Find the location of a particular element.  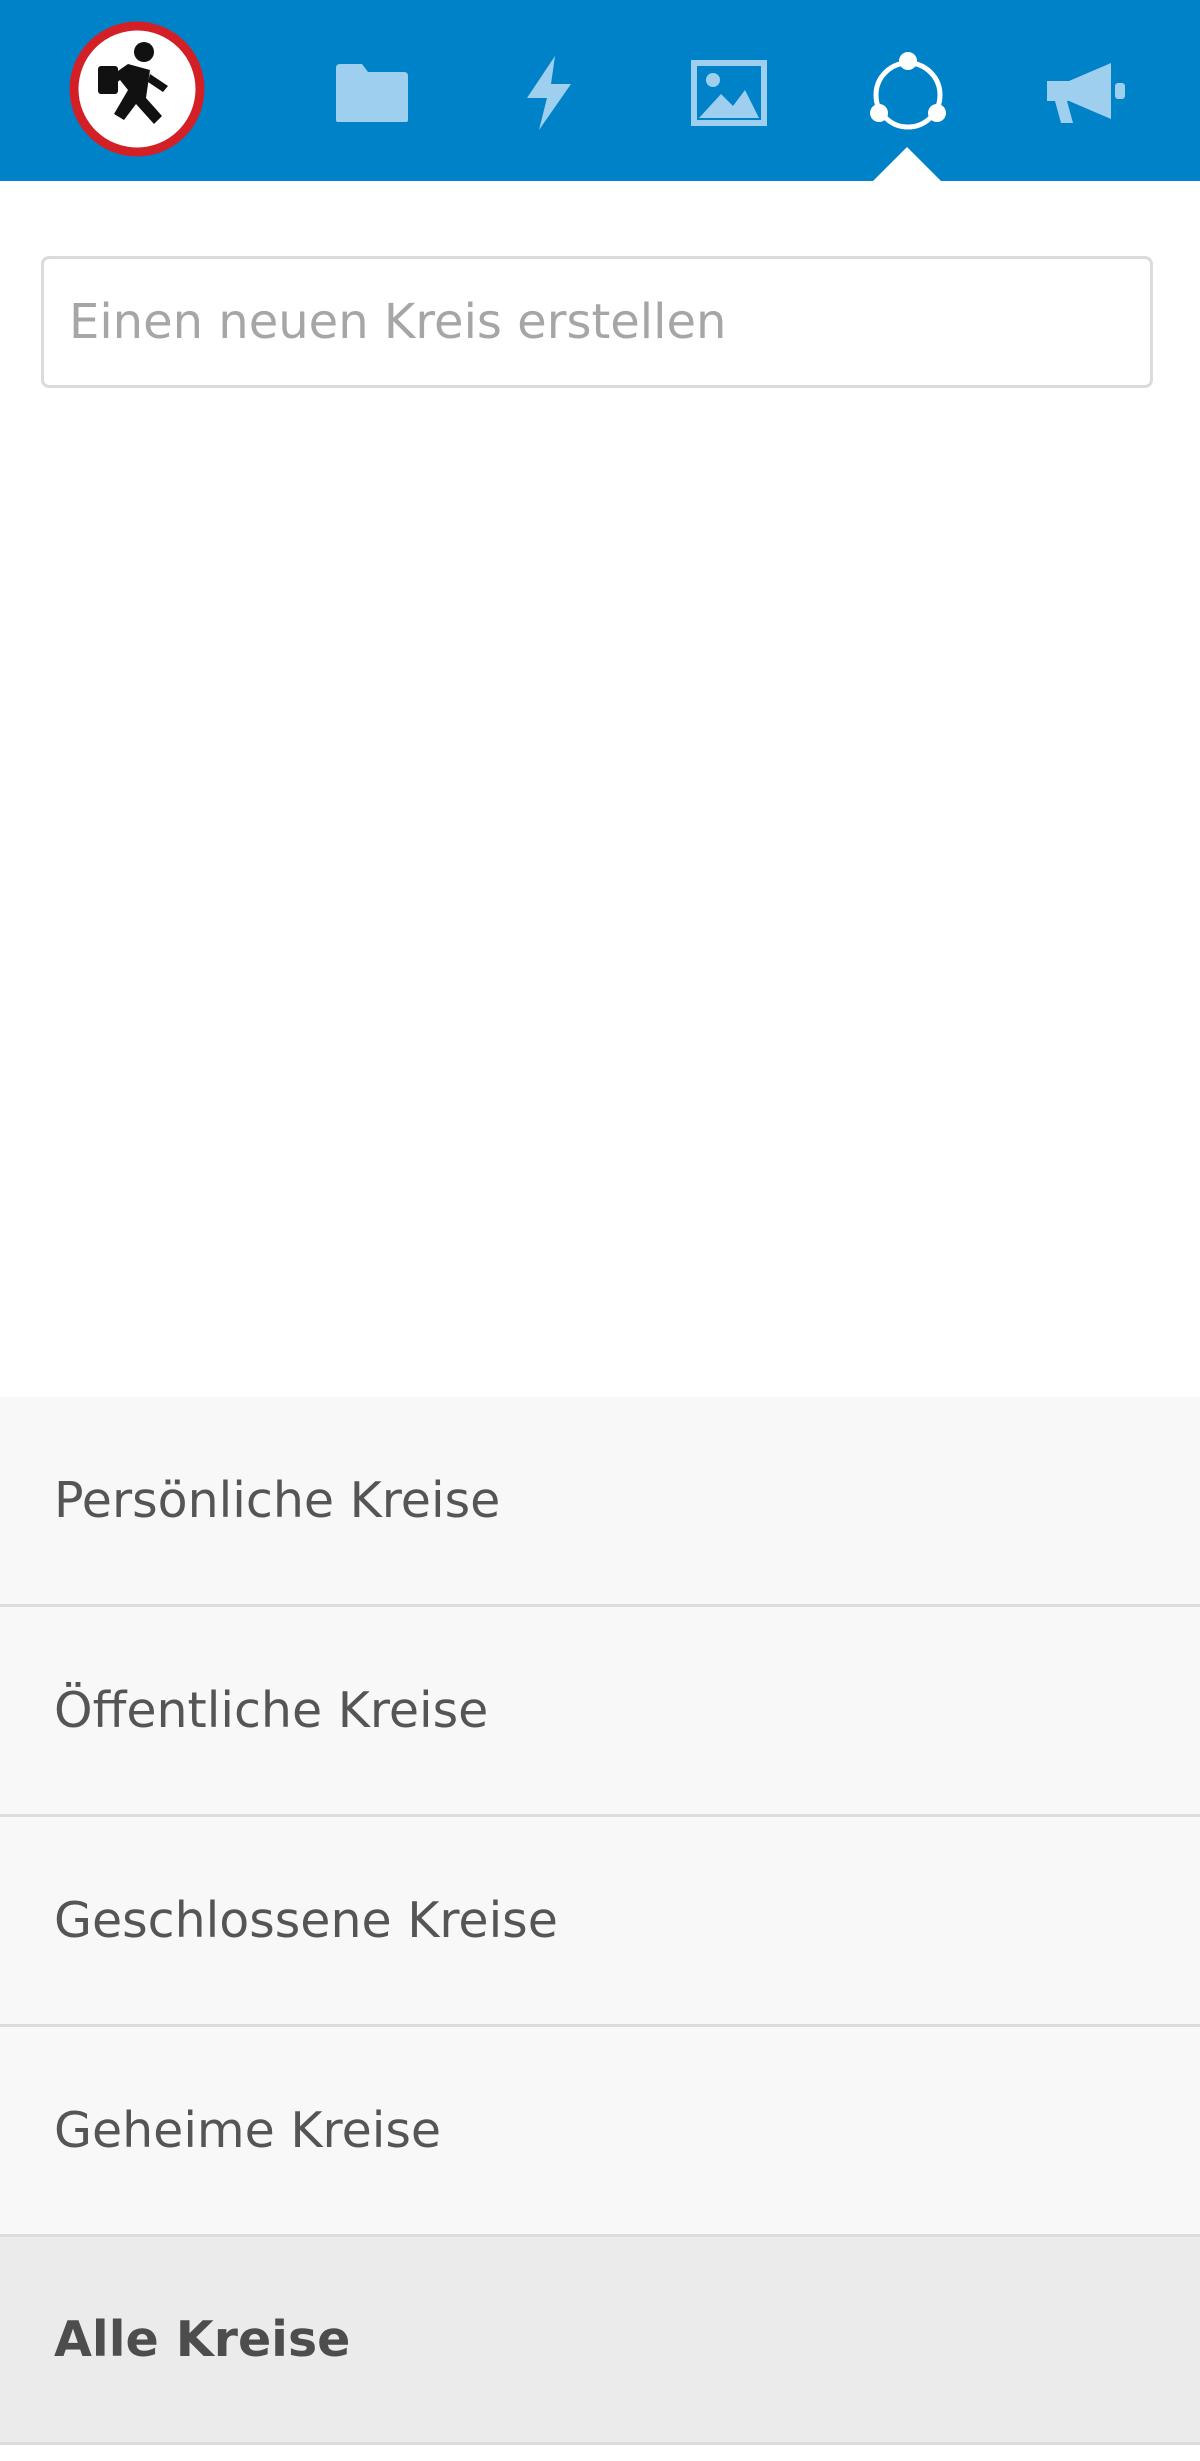

filter-all-circles: Alle Kreise is located at coordinates (600, 2341).